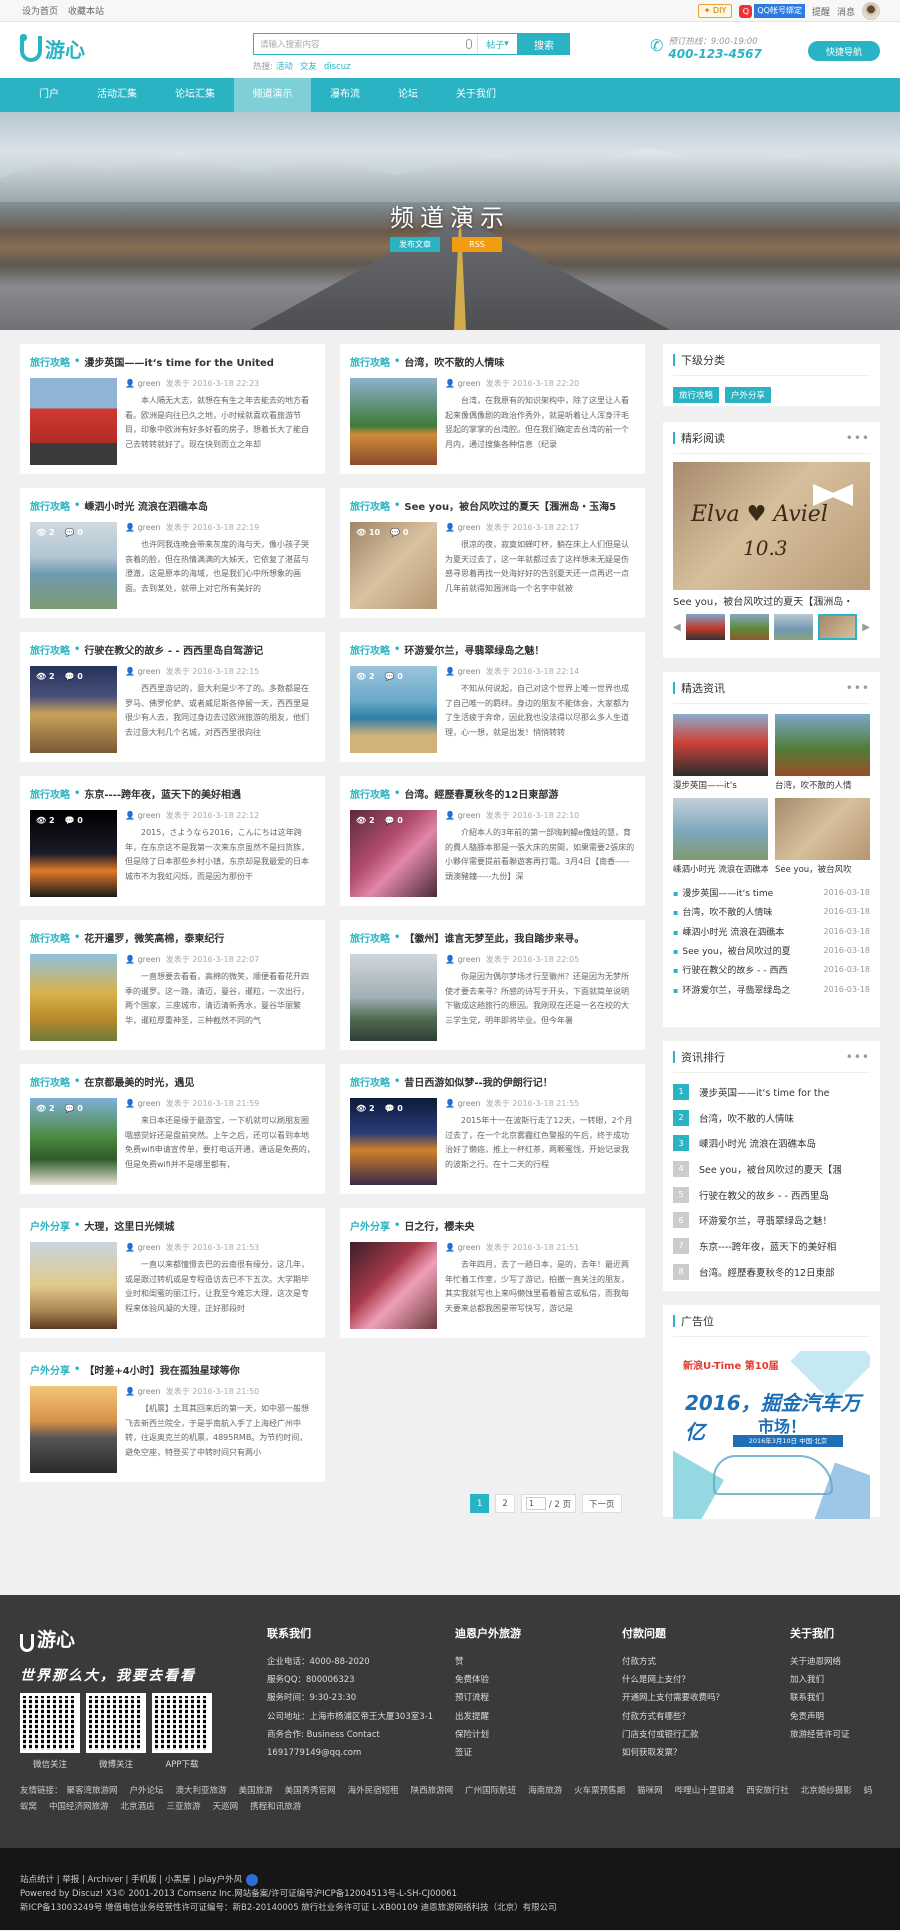 The width and height of the screenshot is (900, 1931). What do you see at coordinates (770, 1169) in the screenshot?
I see `rank-title: See you，被台风吹过的夏天【涠` at bounding box center [770, 1169].